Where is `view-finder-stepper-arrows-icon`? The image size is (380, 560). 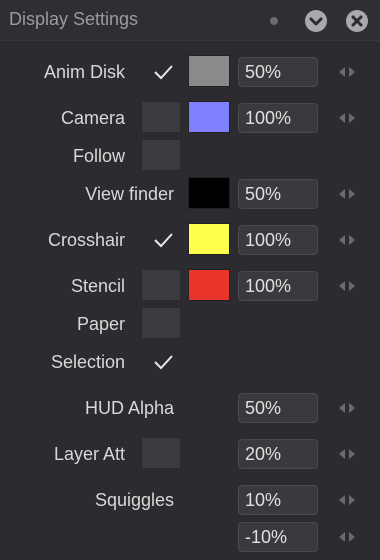
view-finder-stepper-arrows-icon is located at coordinates (347, 194).